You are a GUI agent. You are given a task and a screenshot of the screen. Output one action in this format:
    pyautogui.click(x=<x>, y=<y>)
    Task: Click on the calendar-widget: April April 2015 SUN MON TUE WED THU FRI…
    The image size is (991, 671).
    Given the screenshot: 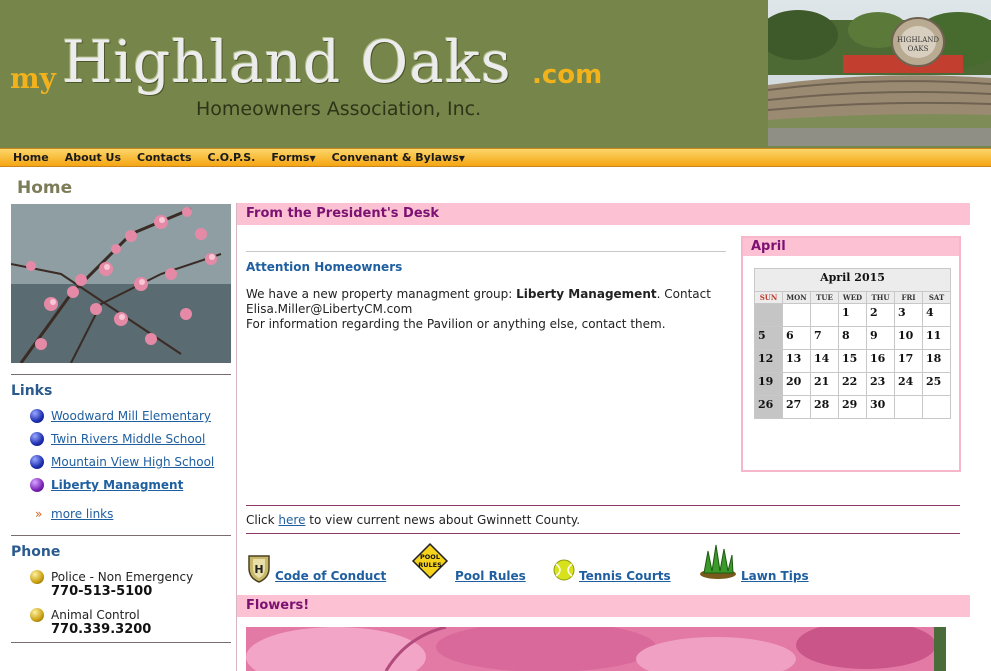 What is the action you would take?
    pyautogui.click(x=851, y=354)
    